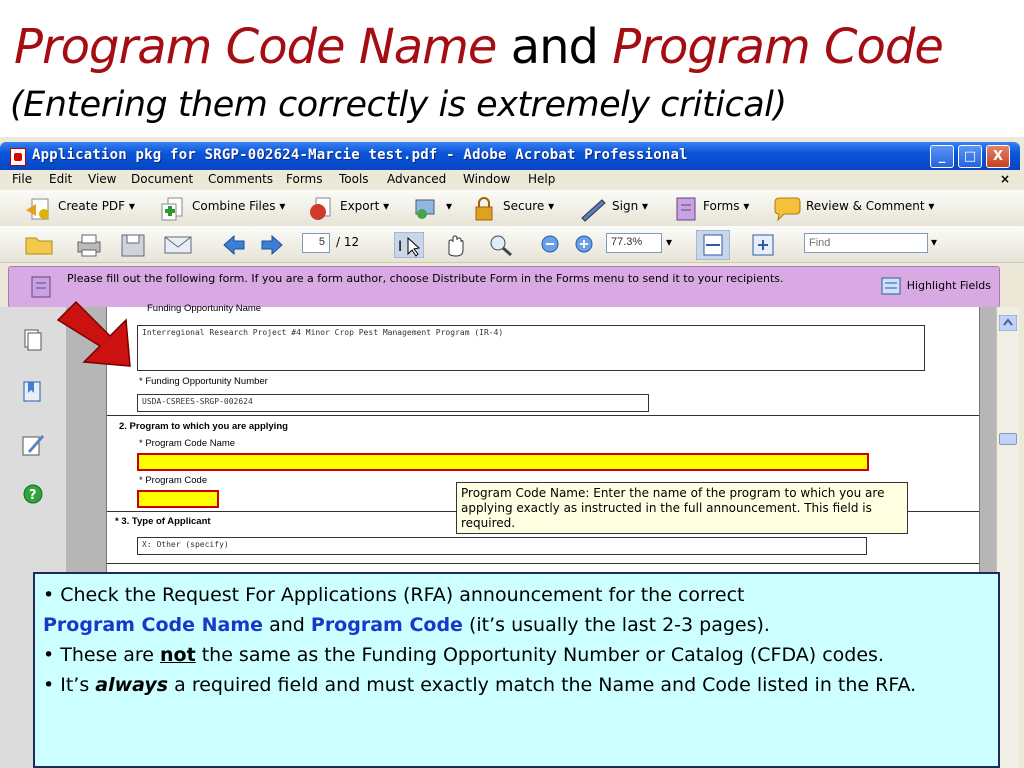 This screenshot has height=768, width=1024. What do you see at coordinates (163, 521) in the screenshot?
I see `type-of-applicant-label: * 3. Type of Applicant` at bounding box center [163, 521].